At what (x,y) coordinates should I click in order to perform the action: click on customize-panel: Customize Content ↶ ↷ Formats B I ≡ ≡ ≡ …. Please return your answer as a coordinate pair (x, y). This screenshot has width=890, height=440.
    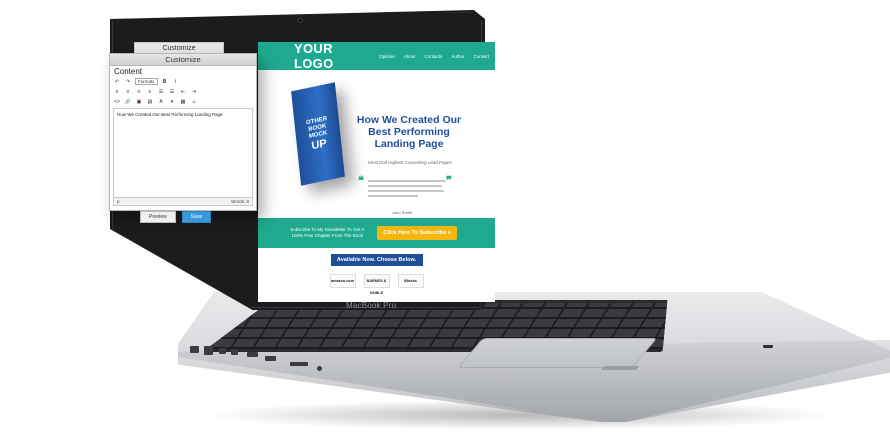
    Looking at the image, I should click on (183, 138).